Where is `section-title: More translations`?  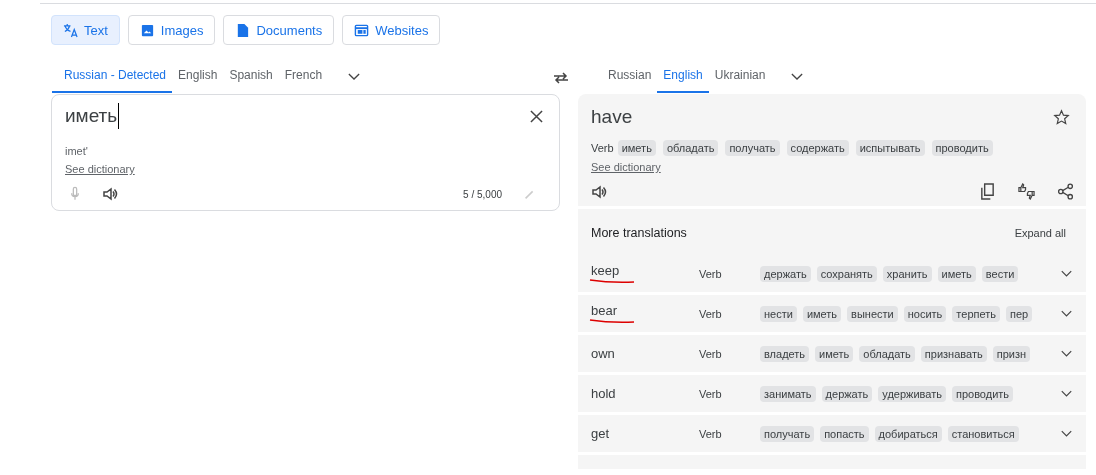
section-title: More translations is located at coordinates (639, 233).